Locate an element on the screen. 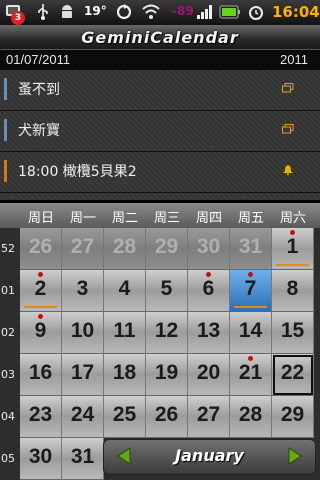 This screenshot has height=480, width=320. day-number: 5 is located at coordinates (166, 288).